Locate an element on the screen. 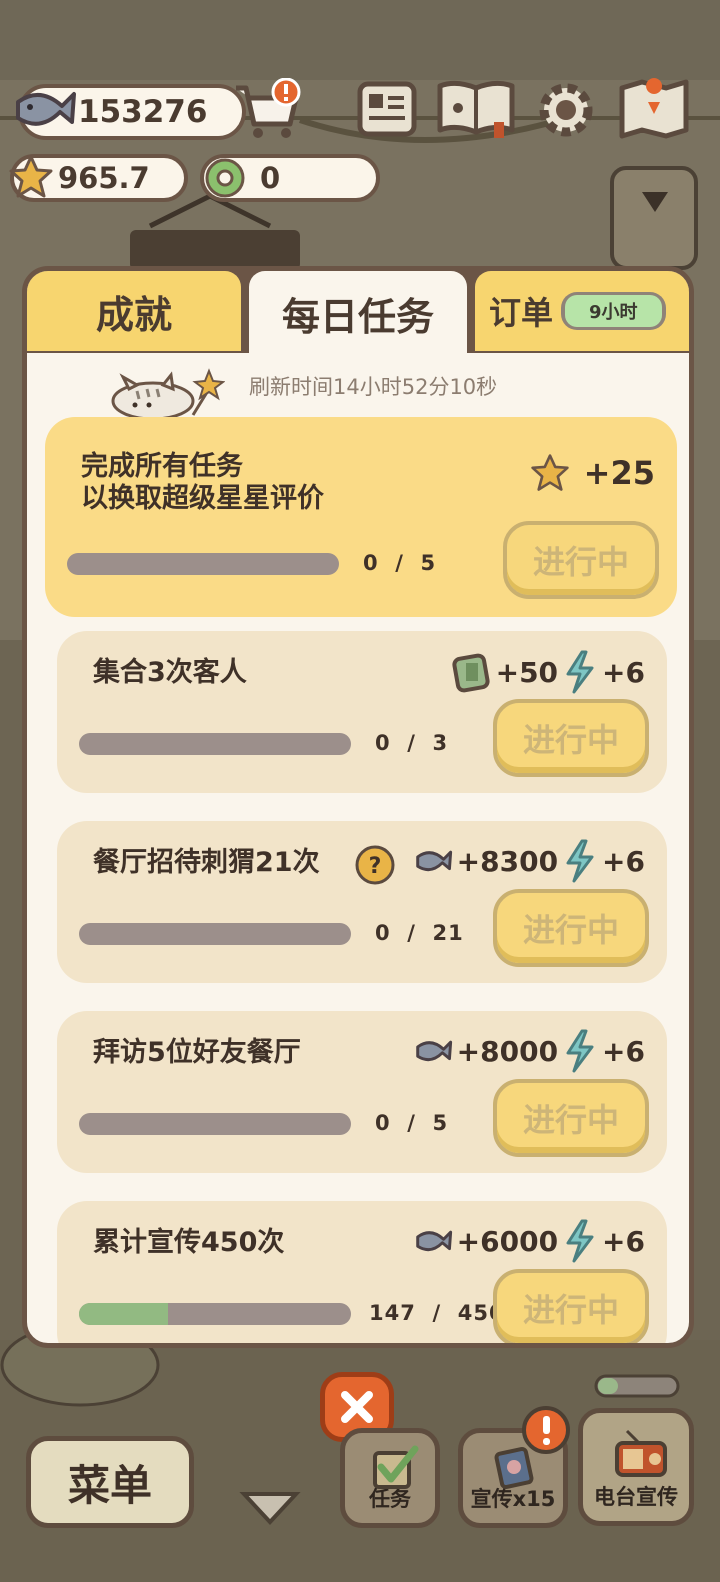 The image size is (720, 1582). task-reward: +25 is located at coordinates (592, 473).